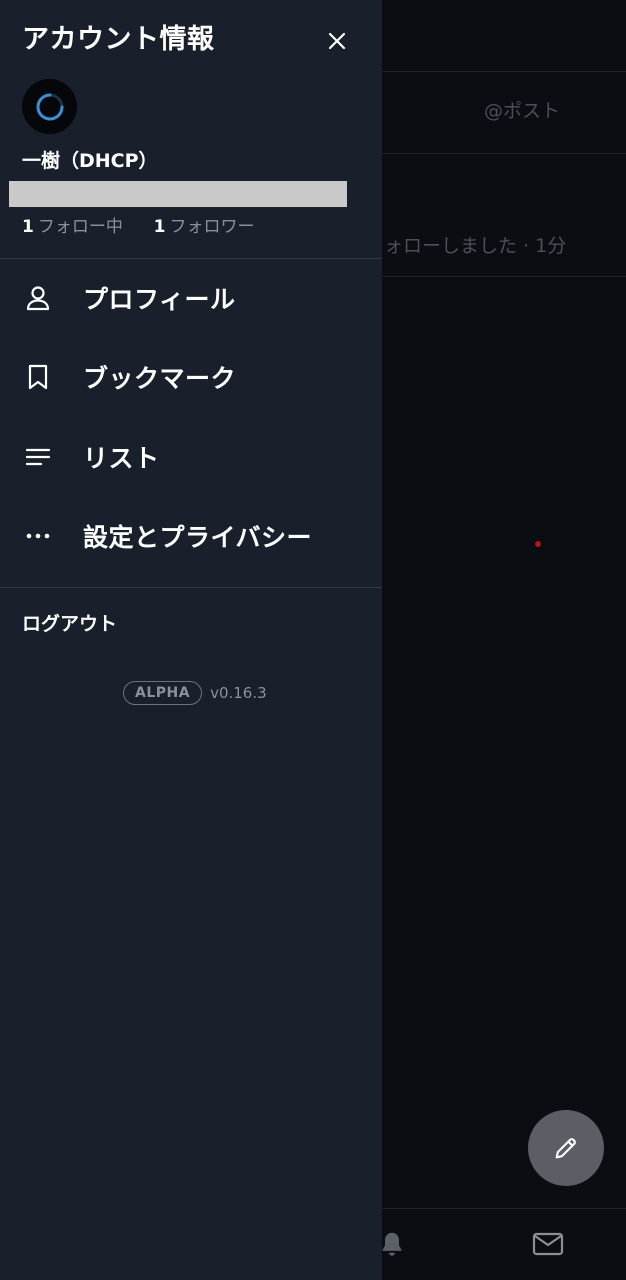 This screenshot has height=1280, width=626. What do you see at coordinates (80, 227) in the screenshot?
I see `following-label: フォロー中` at bounding box center [80, 227].